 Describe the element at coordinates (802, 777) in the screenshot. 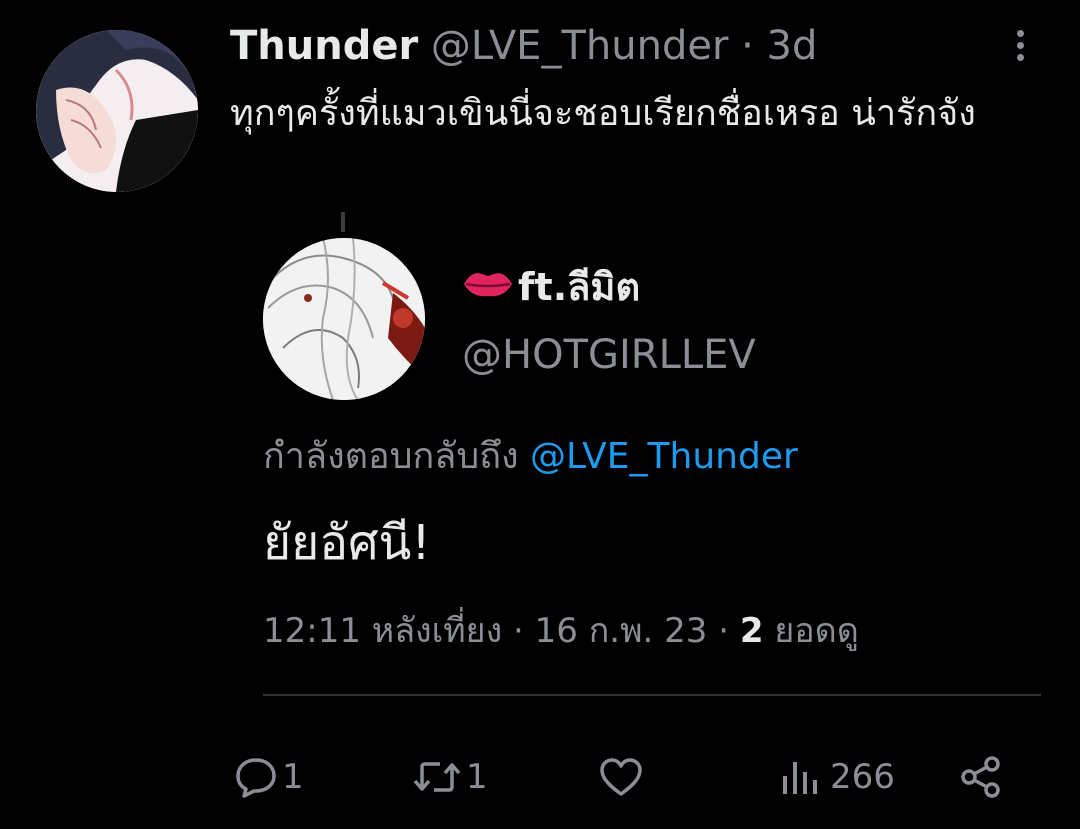

I see `analytics-icon` at that location.